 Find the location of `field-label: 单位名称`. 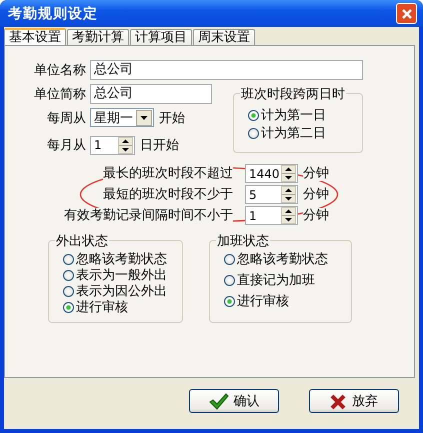

field-label: 单位名称 is located at coordinates (59, 70).